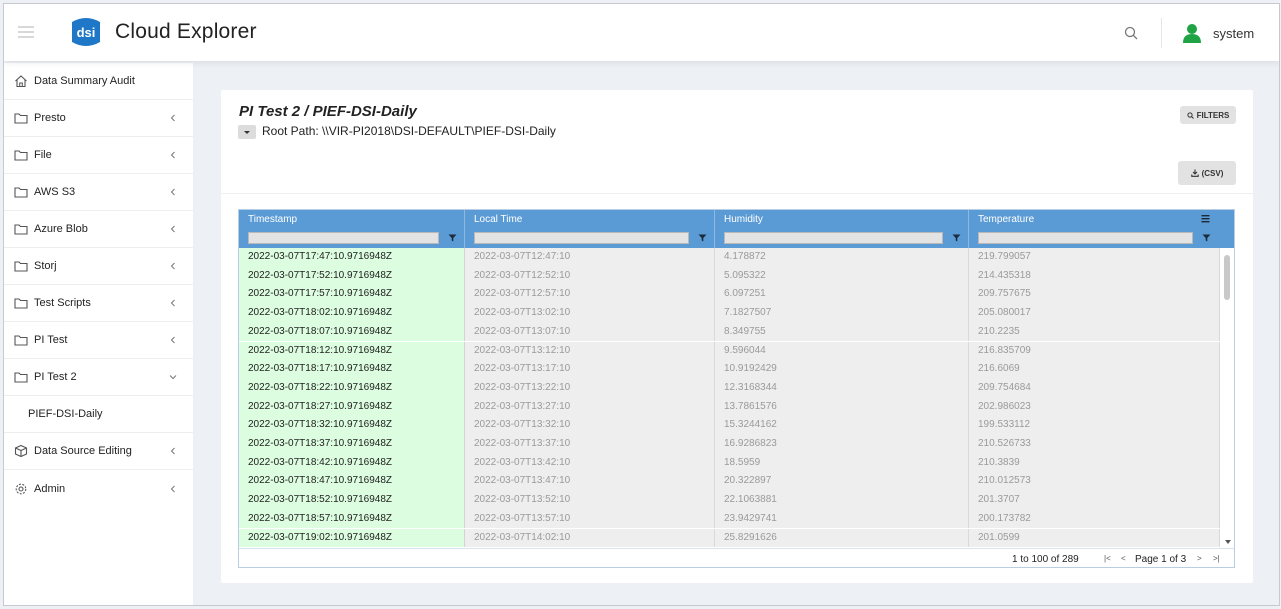  What do you see at coordinates (1094, 276) in the screenshot?
I see `table-cell: 214.435318` at bounding box center [1094, 276].